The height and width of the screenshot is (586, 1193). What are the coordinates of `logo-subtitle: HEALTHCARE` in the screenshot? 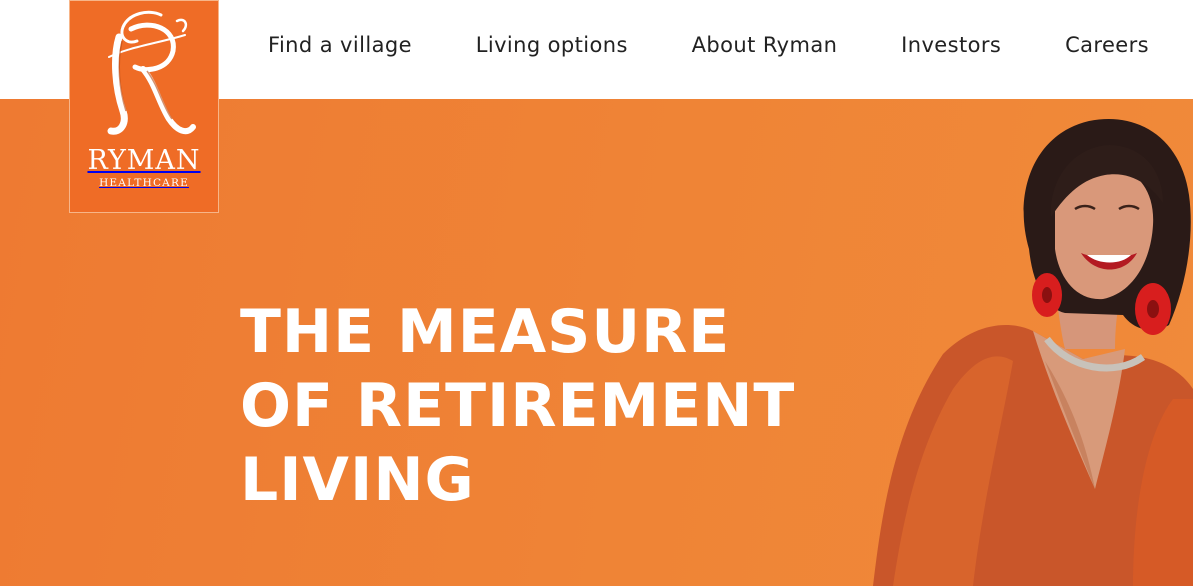 It's located at (144, 183).